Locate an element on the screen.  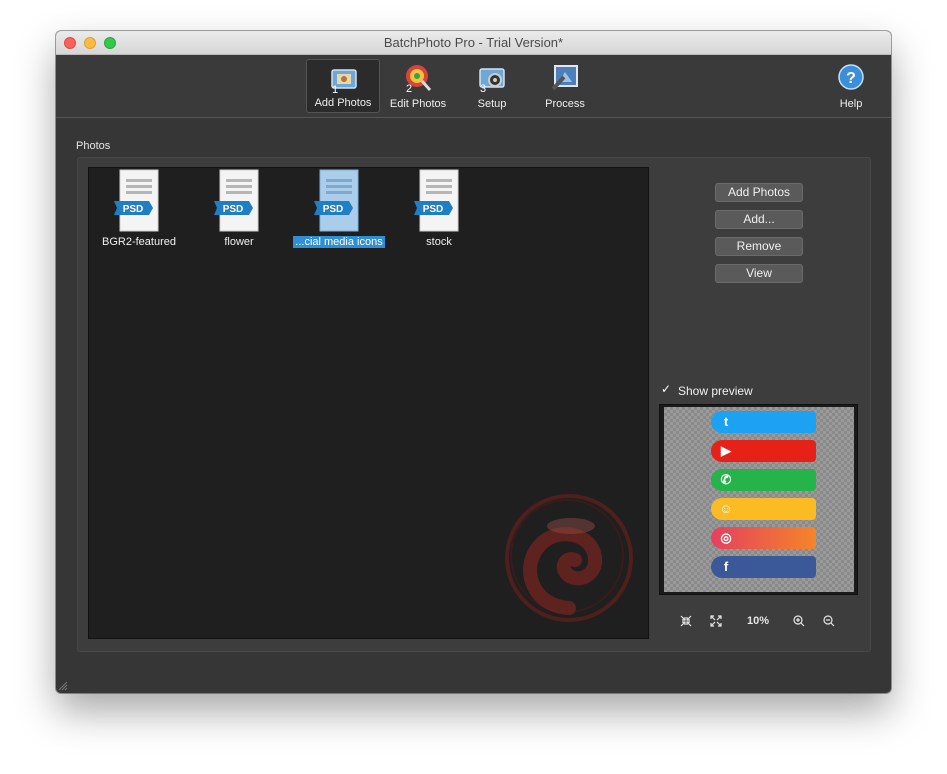
toolbar-process-label: Process is located at coordinates (565, 104).